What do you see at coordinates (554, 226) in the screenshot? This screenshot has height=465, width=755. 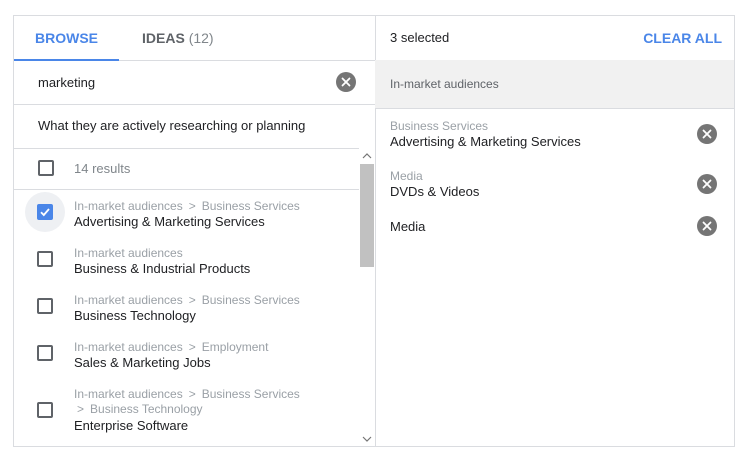 I see `selected-item: Media` at bounding box center [554, 226].